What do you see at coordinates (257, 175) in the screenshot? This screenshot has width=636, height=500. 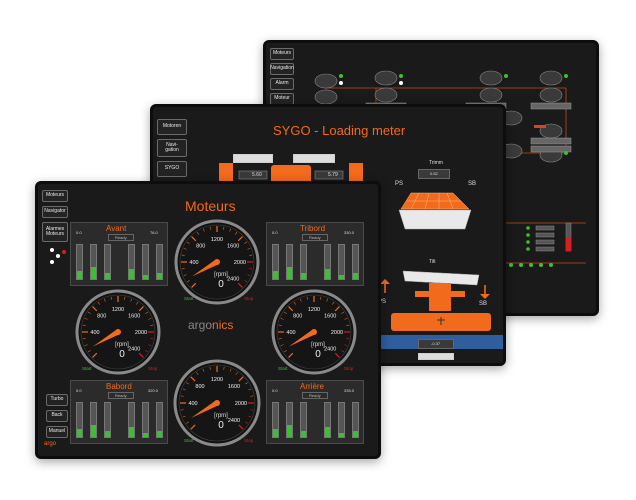 I see `left-top-value: 5.60` at bounding box center [257, 175].